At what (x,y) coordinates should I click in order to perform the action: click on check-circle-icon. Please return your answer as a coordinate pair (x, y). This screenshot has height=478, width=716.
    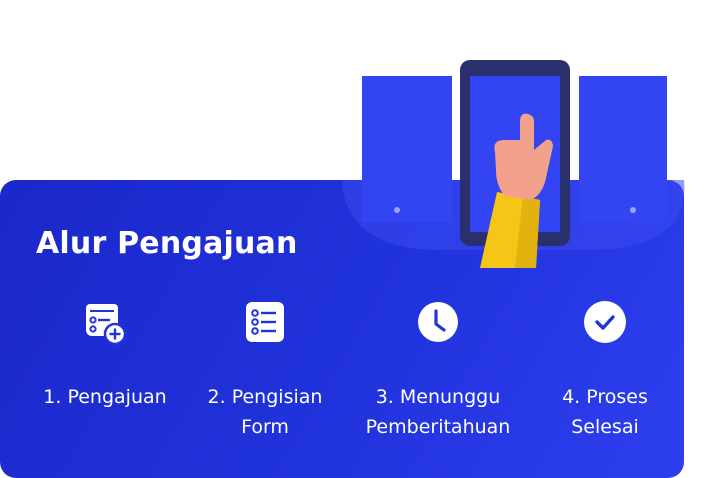
    Looking at the image, I should click on (605, 322).